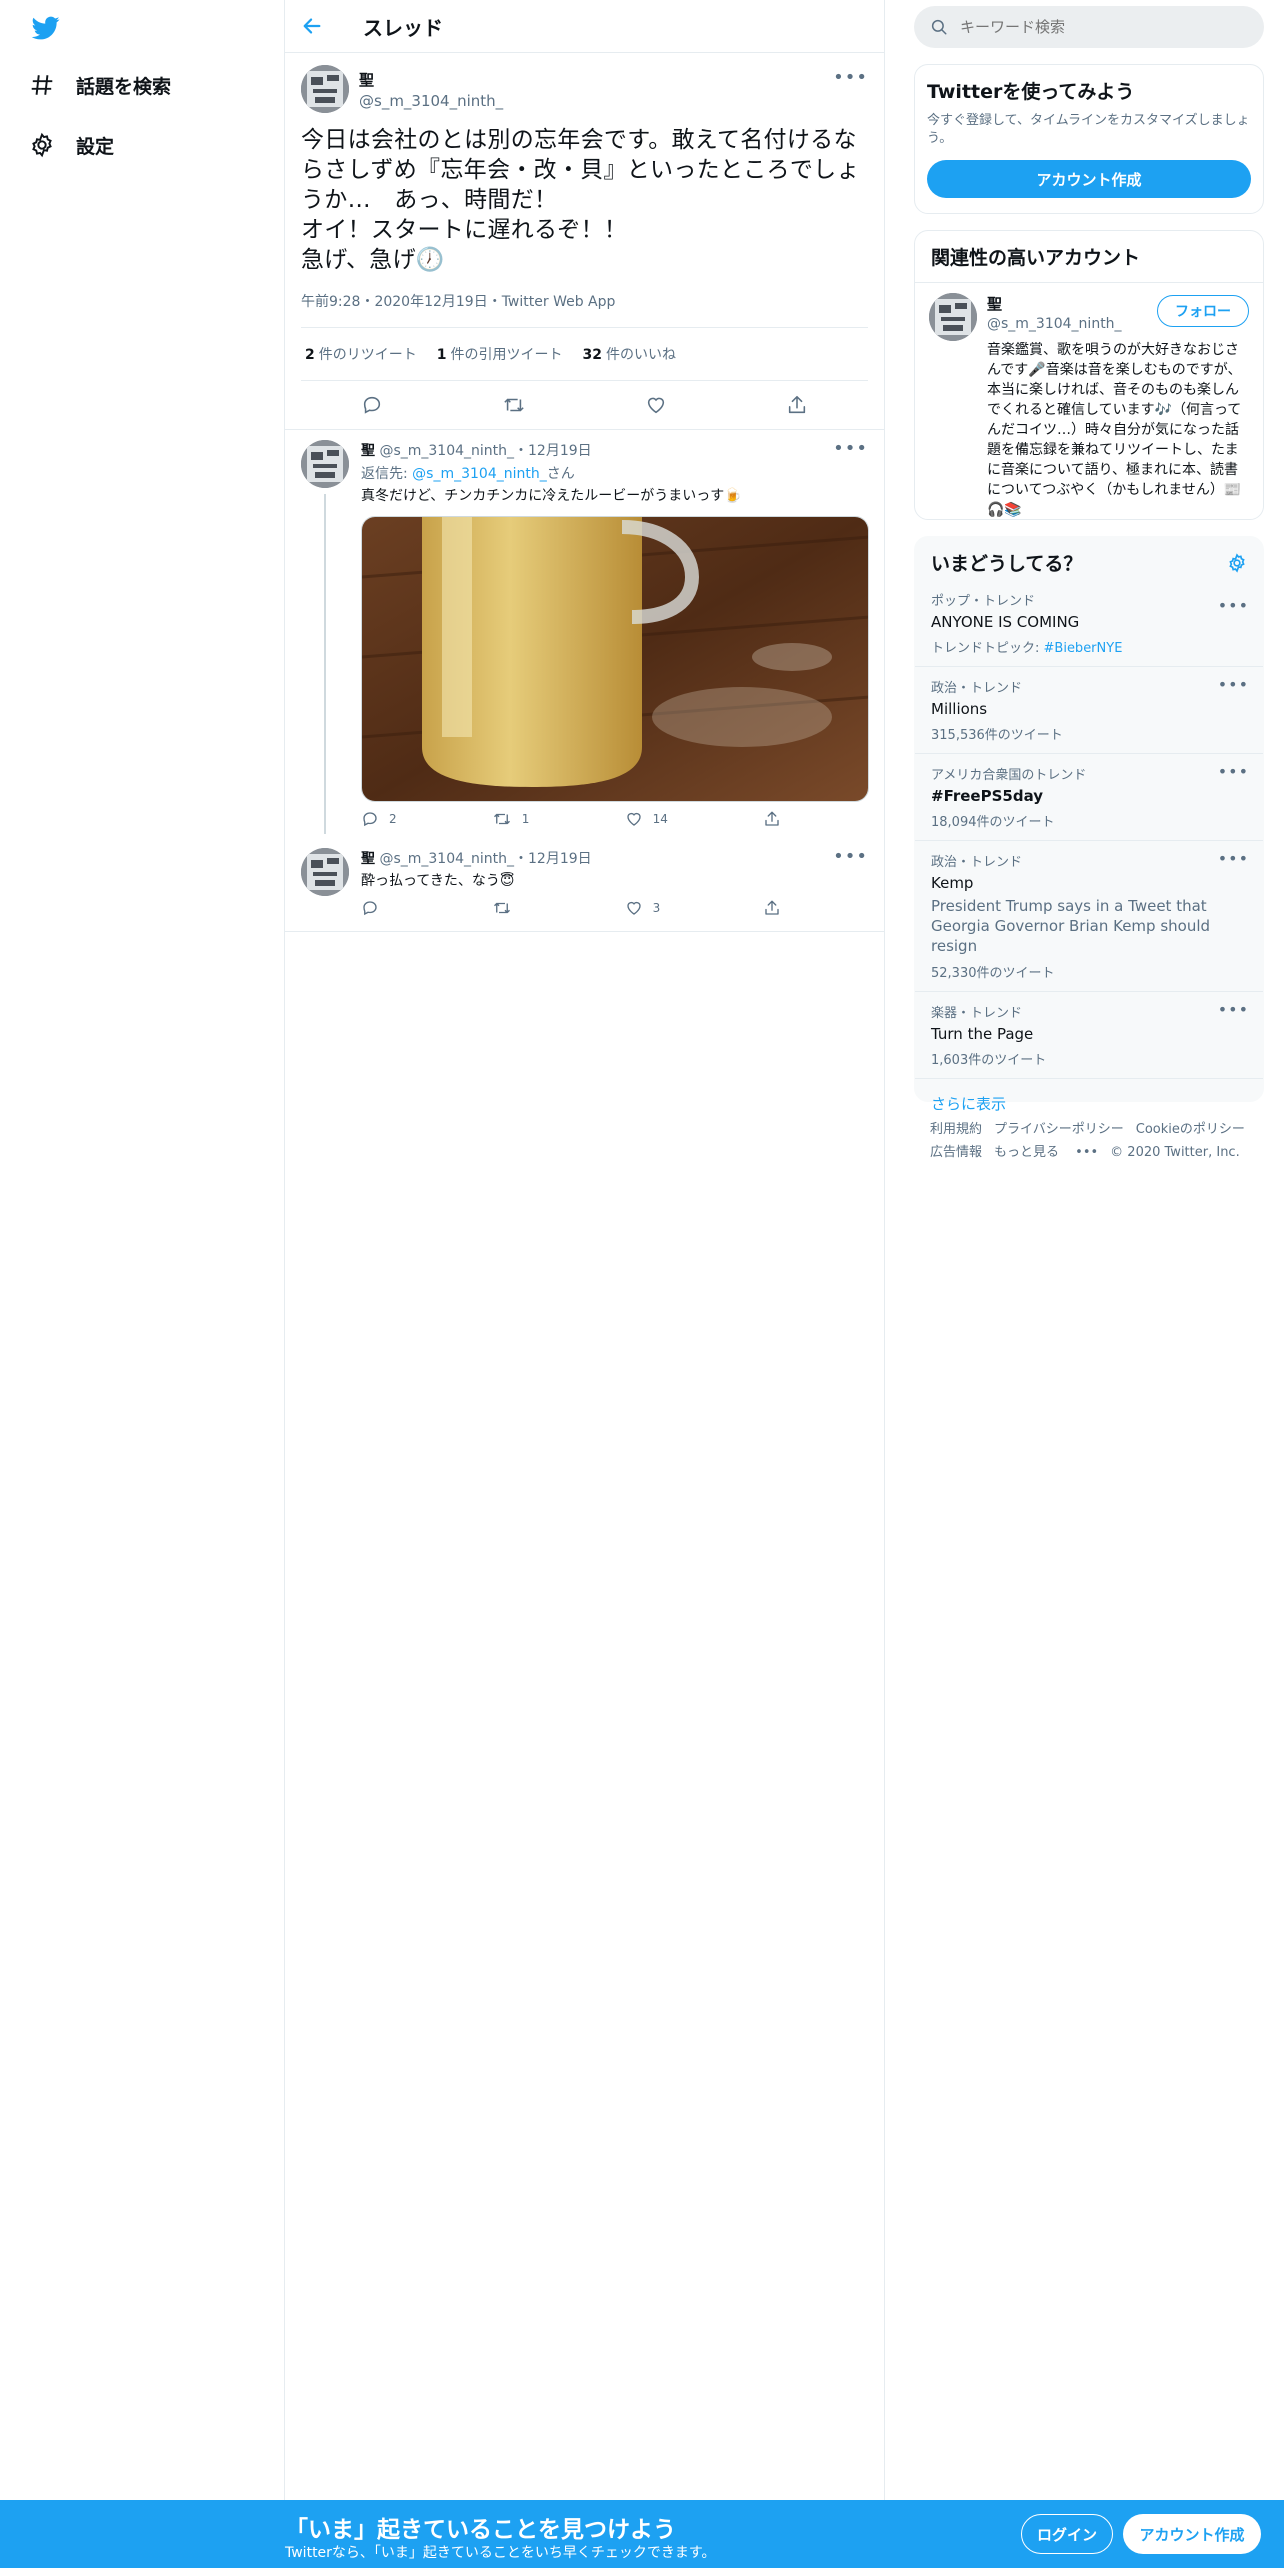  I want to click on signup-button: アカウント作成, so click(1192, 2534).